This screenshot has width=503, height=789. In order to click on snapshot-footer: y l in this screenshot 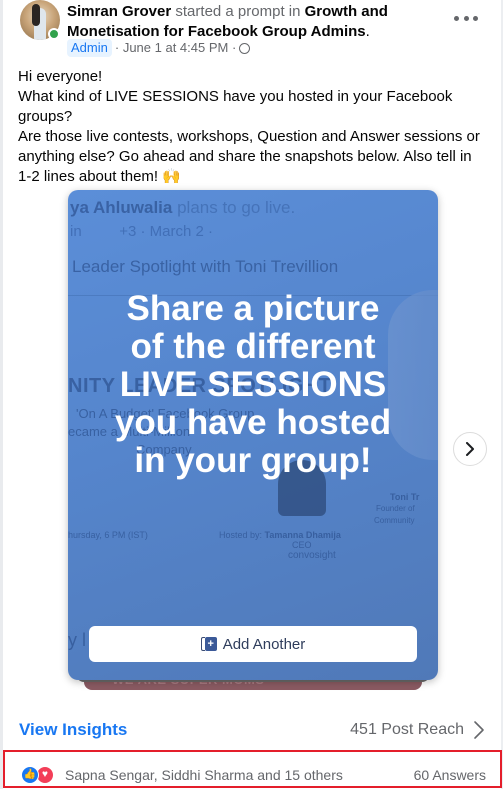, I will do `click(77, 640)`.